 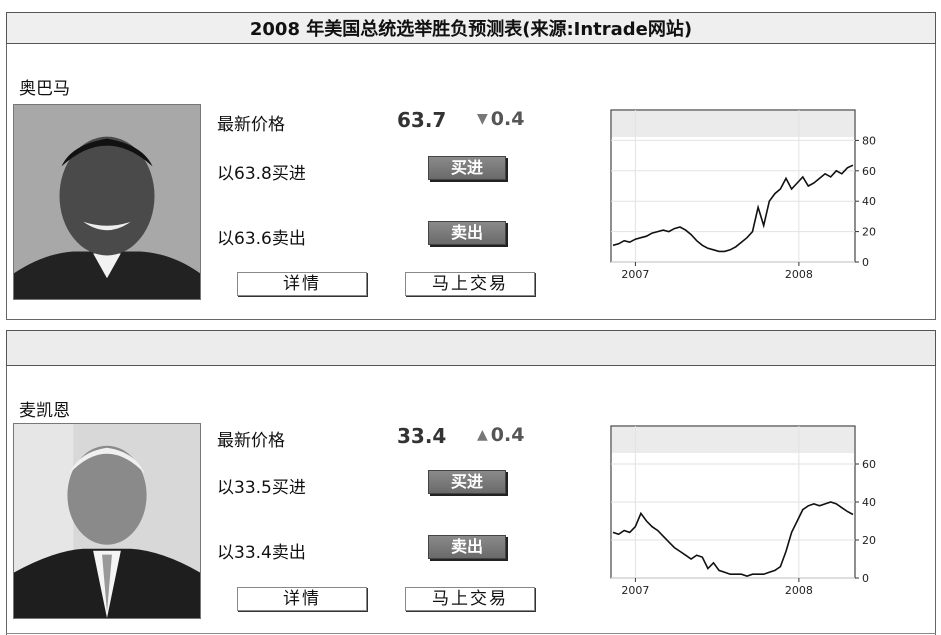 I want to click on price-chart: 0 20 40 60 2007 2008, so click(x=747, y=518).